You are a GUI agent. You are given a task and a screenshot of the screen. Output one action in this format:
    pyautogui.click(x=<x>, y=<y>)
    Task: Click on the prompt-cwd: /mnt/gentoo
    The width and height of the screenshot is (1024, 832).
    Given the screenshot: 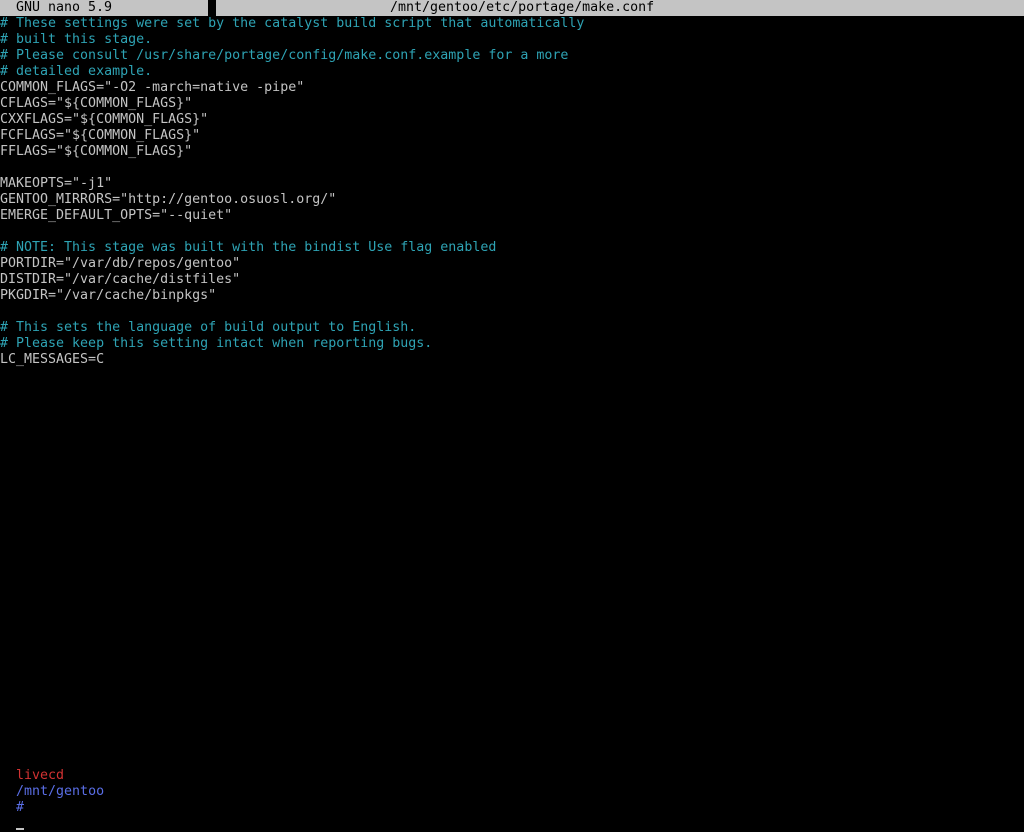 What is the action you would take?
    pyautogui.click(x=60, y=791)
    